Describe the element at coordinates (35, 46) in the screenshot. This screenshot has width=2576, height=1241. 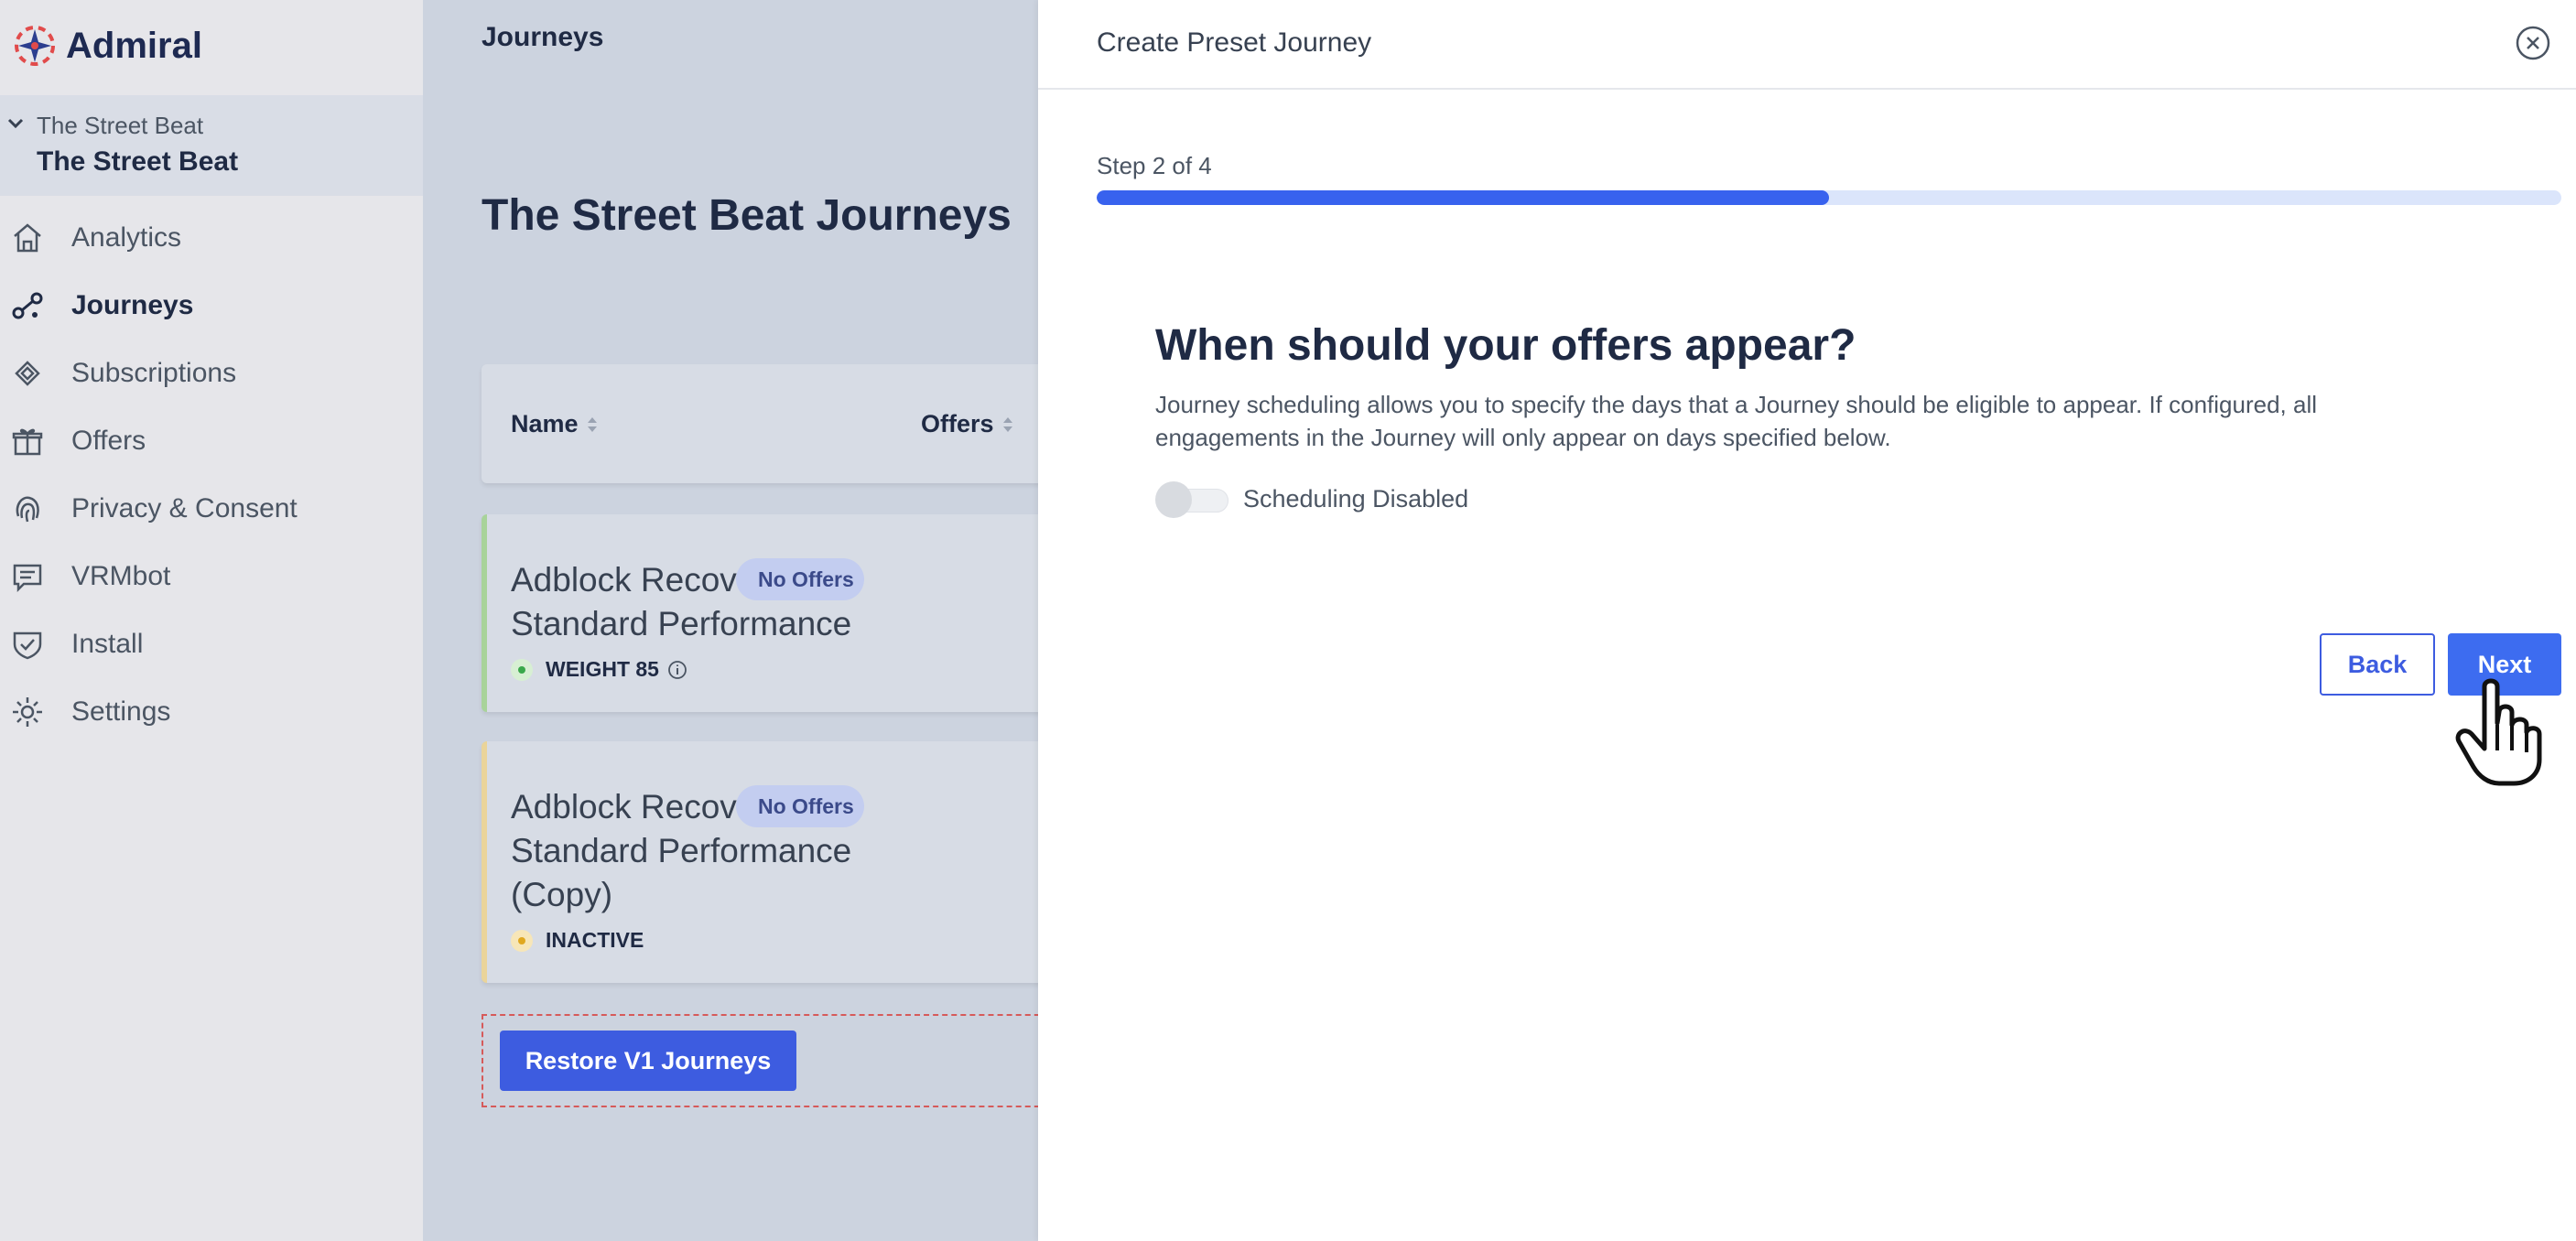
I see `admiral-logo-icon` at that location.